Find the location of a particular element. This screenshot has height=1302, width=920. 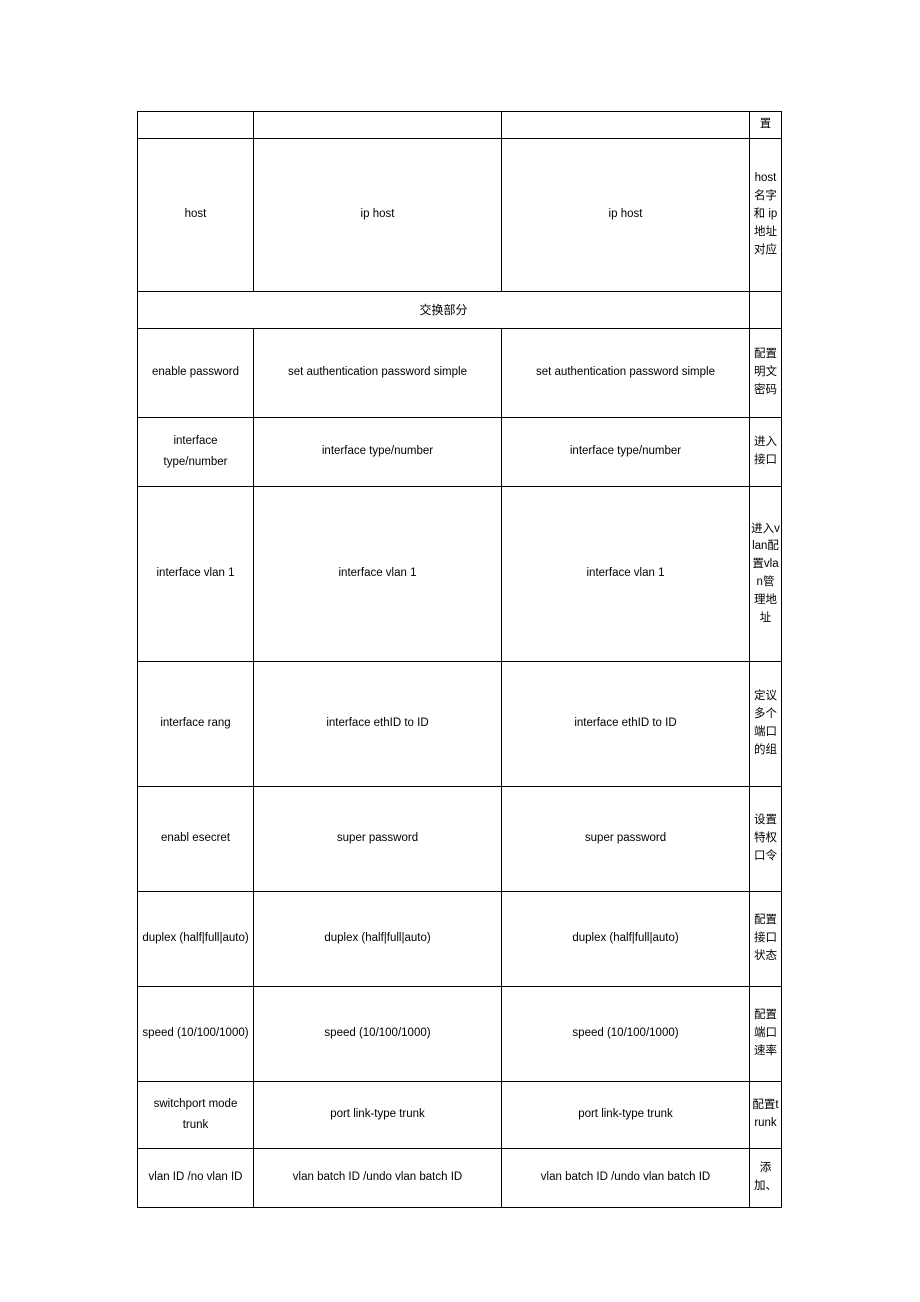

cell-variant-a: vlan batch ID /undo vlan batch ID is located at coordinates (377, 1178).